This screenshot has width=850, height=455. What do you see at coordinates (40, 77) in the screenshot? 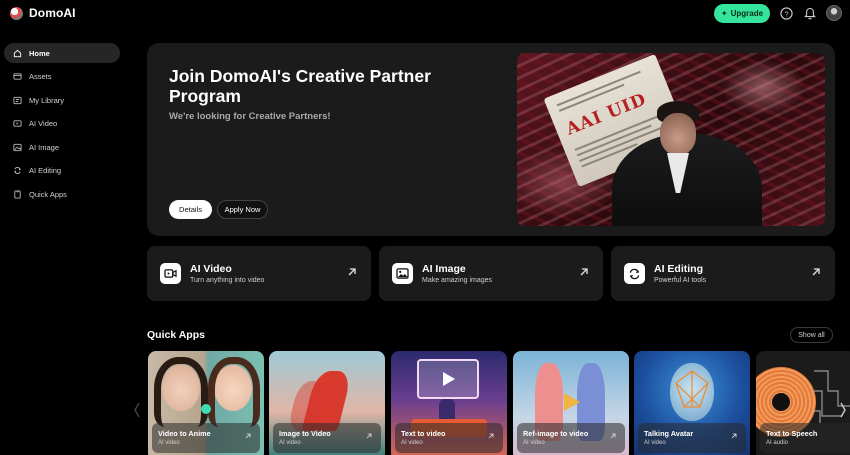
I see `sidebar-item-label: Assets` at bounding box center [40, 77].